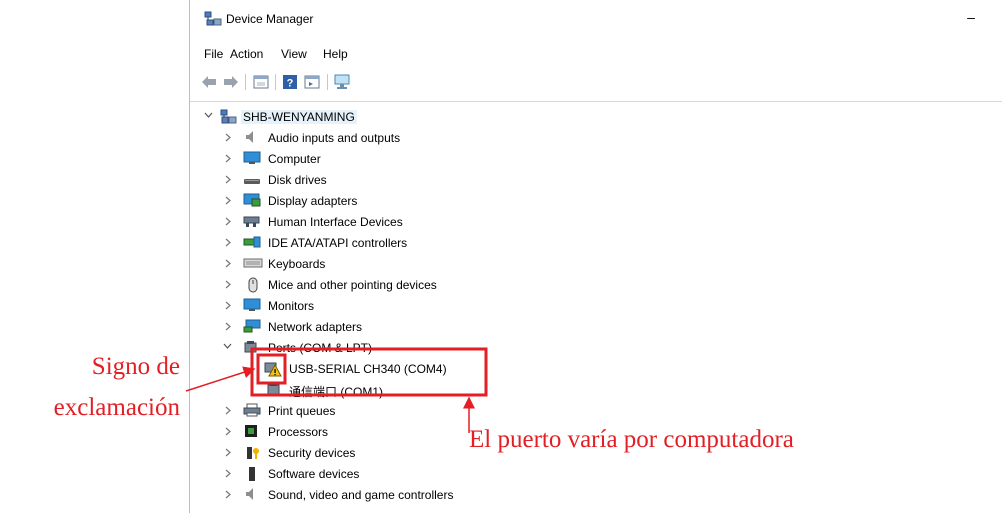 This screenshot has height=513, width=1002. I want to click on tree-item-ide: IDE ATA/ATAPI controllers, so click(390, 242).